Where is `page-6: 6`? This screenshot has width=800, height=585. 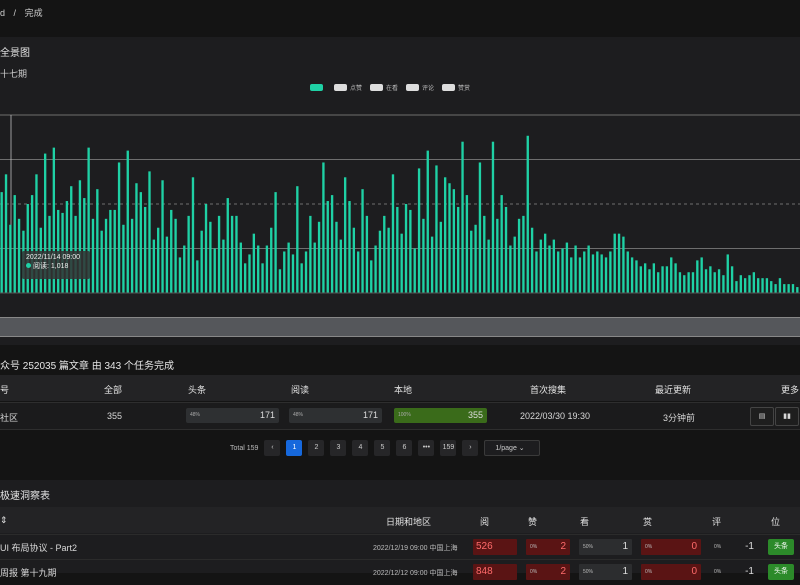
page-6: 6 is located at coordinates (404, 448).